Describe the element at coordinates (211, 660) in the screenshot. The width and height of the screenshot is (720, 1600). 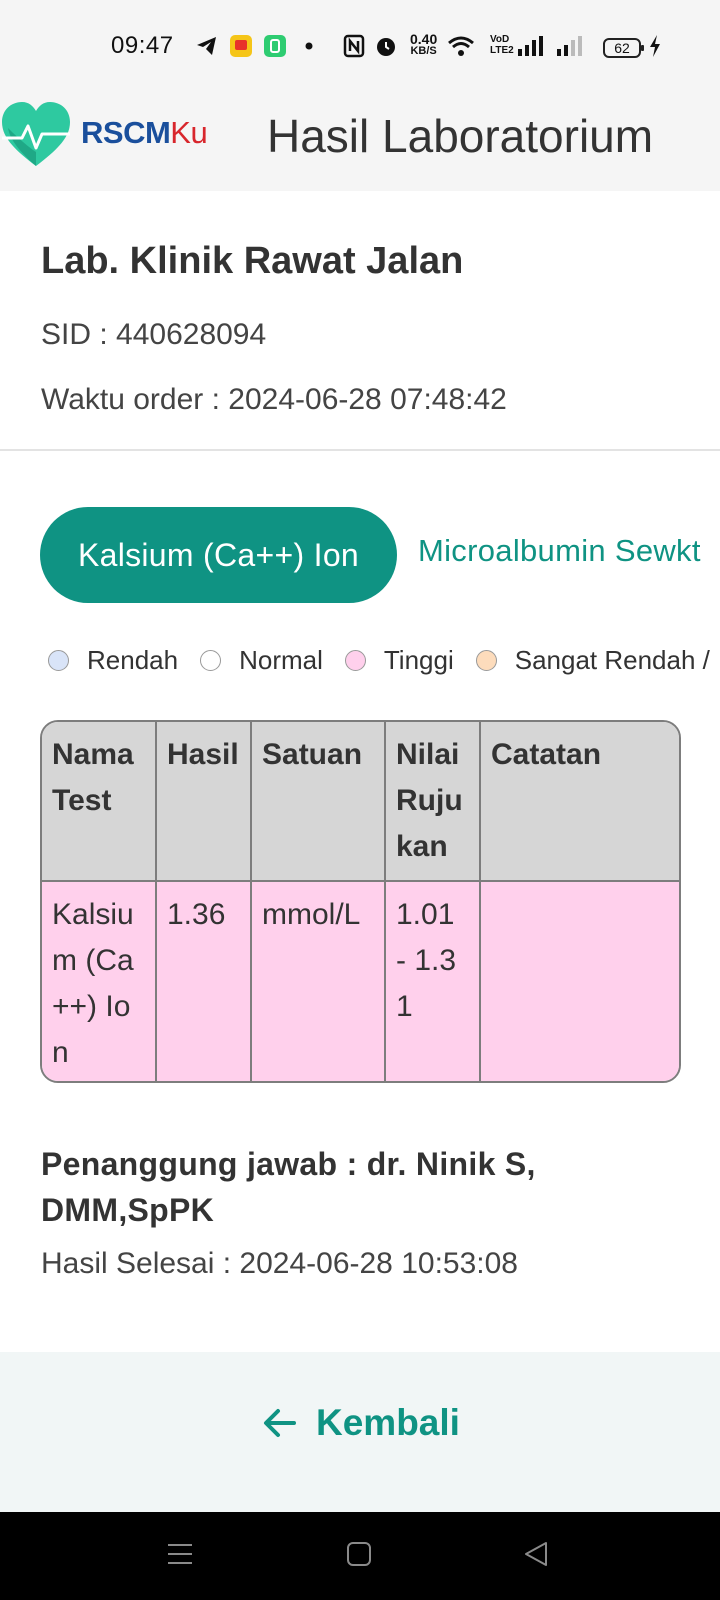
I see `legend-dot-normal` at that location.